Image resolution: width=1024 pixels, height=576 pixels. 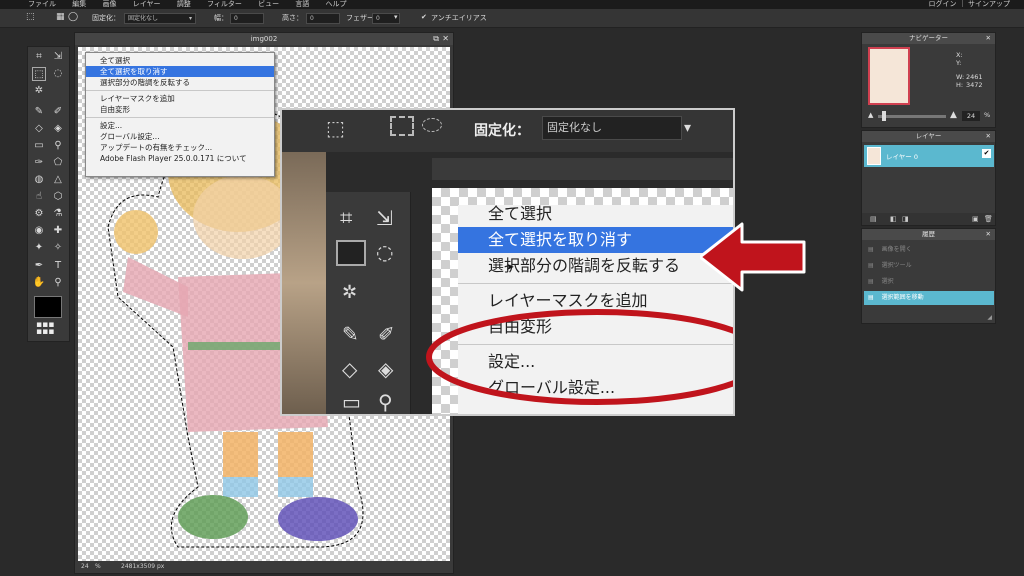 I want to click on dodge-tool-icon: ⚙, so click(x=39, y=214).